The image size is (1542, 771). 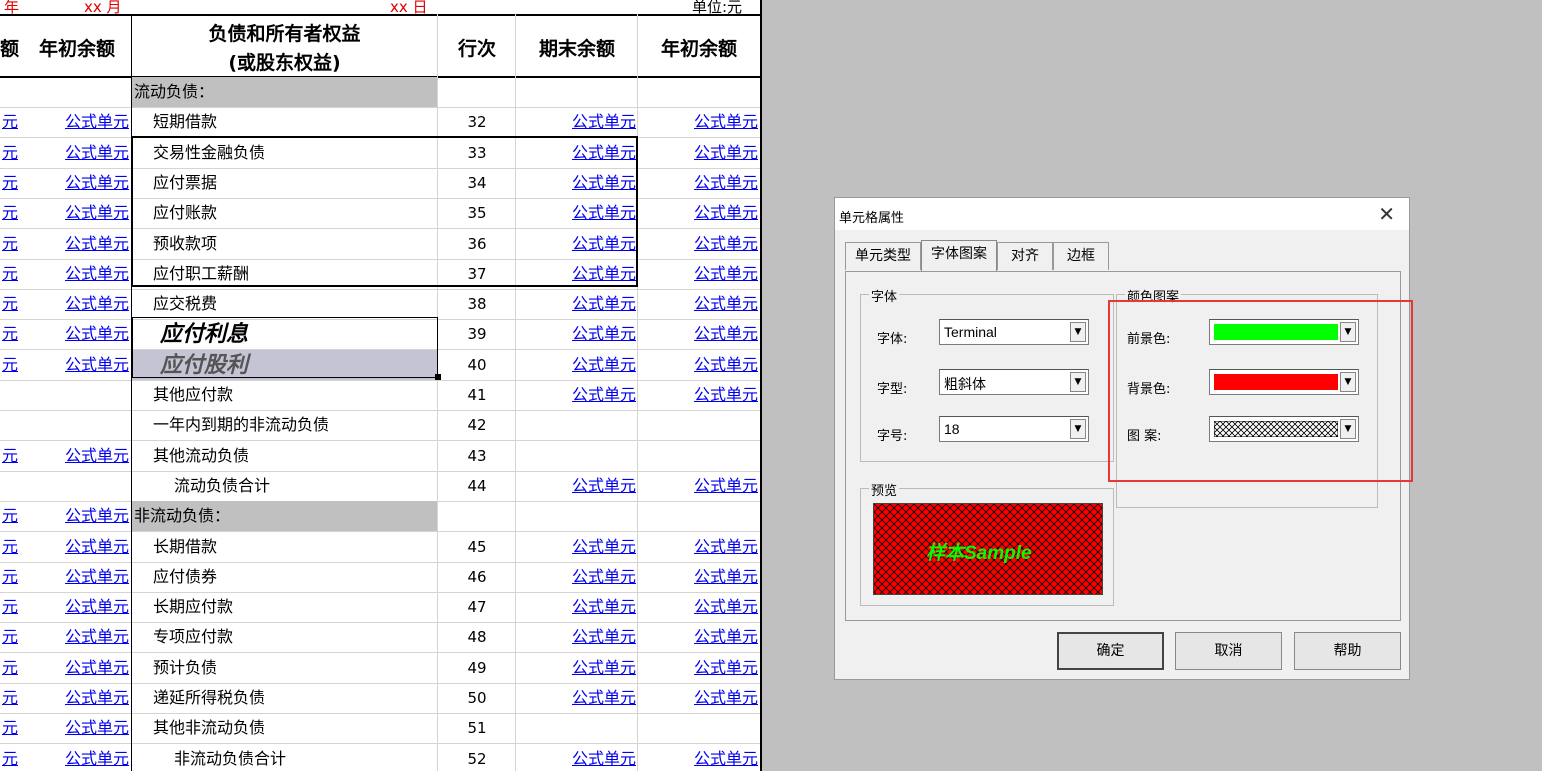 I want to click on liability-label: 长期应付款, so click(x=293, y=607).